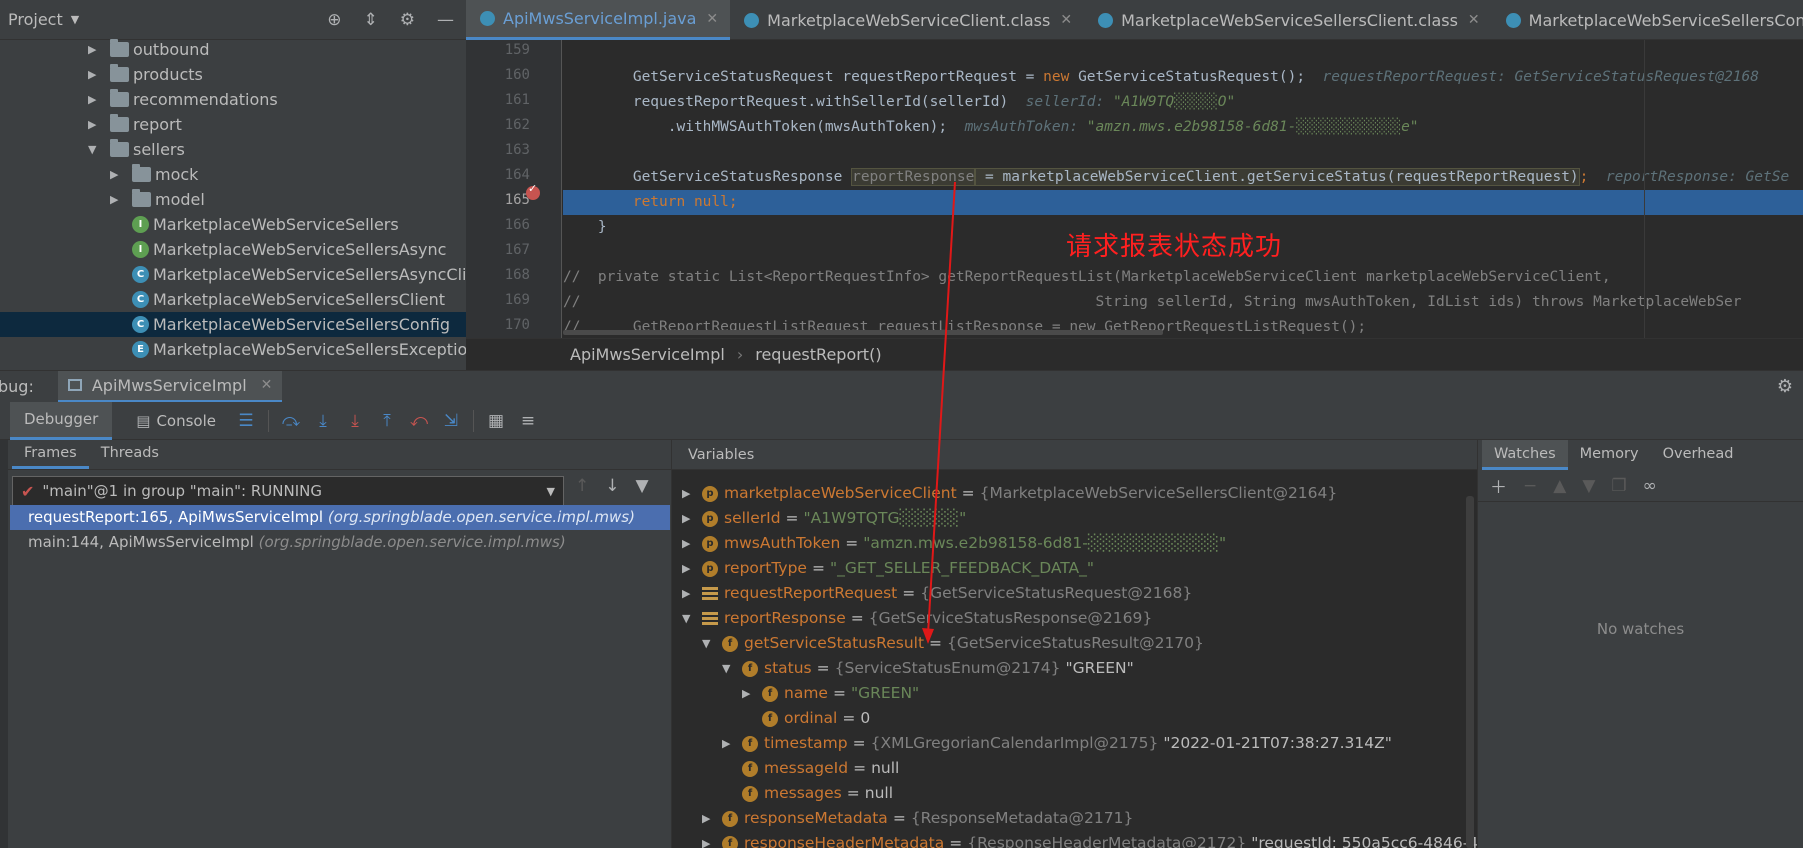 Image resolution: width=1803 pixels, height=848 pixels. Describe the element at coordinates (1698, 455) in the screenshot. I see `tab-overhead: Overhead` at that location.